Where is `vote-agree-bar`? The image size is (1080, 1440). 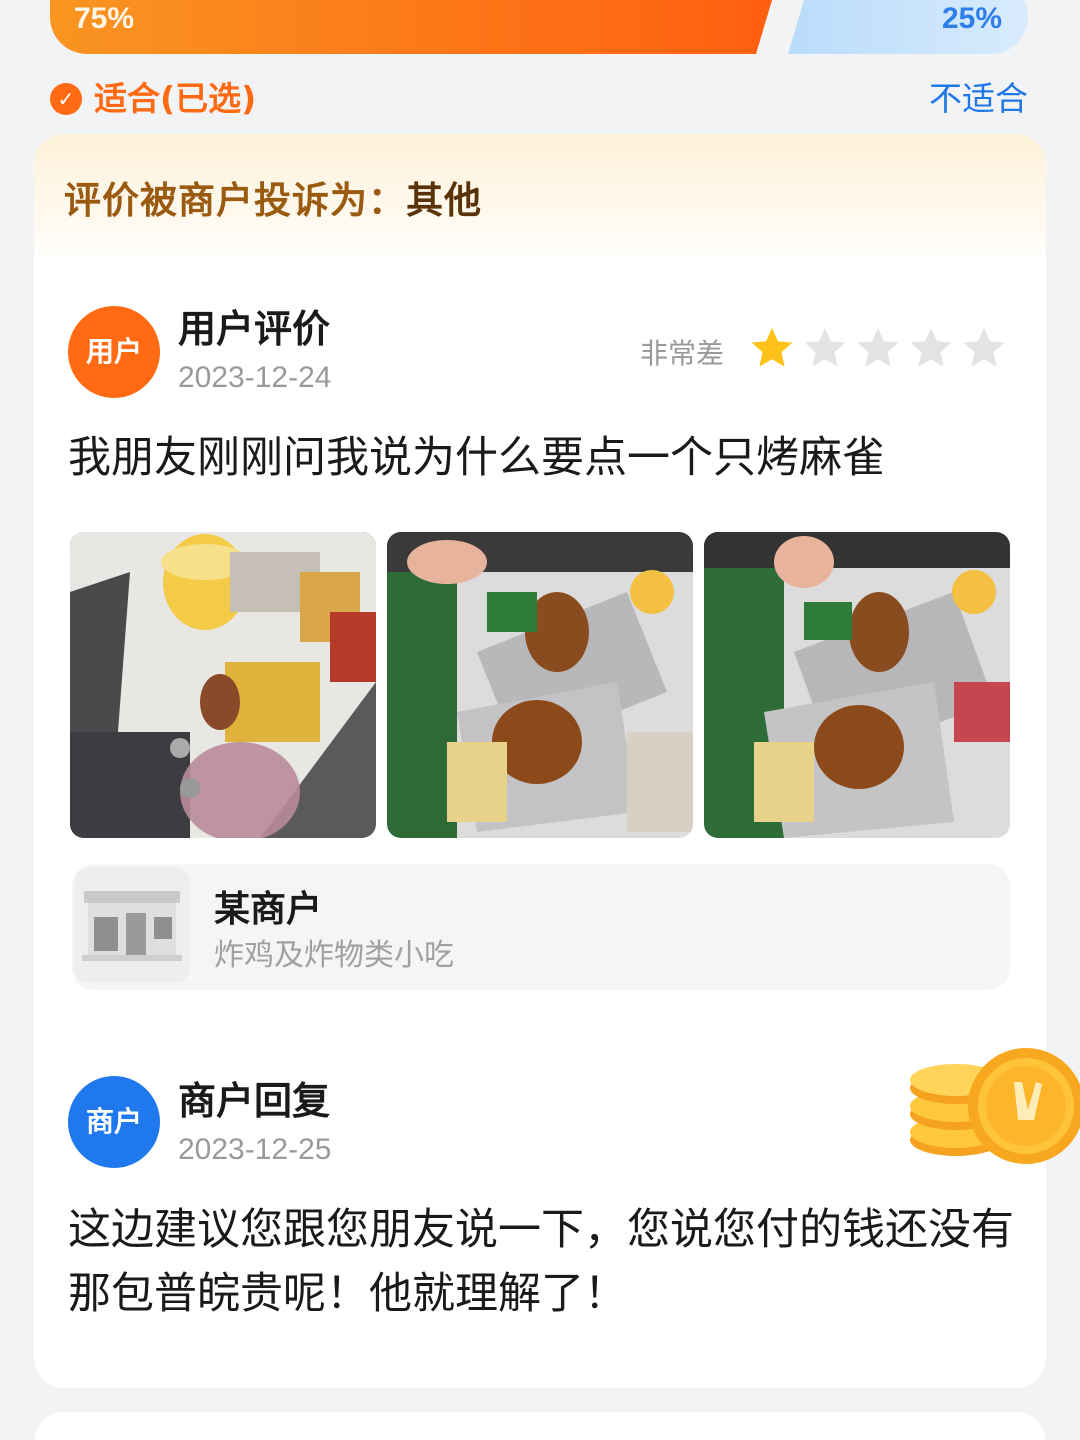 vote-agree-bar is located at coordinates (411, 27).